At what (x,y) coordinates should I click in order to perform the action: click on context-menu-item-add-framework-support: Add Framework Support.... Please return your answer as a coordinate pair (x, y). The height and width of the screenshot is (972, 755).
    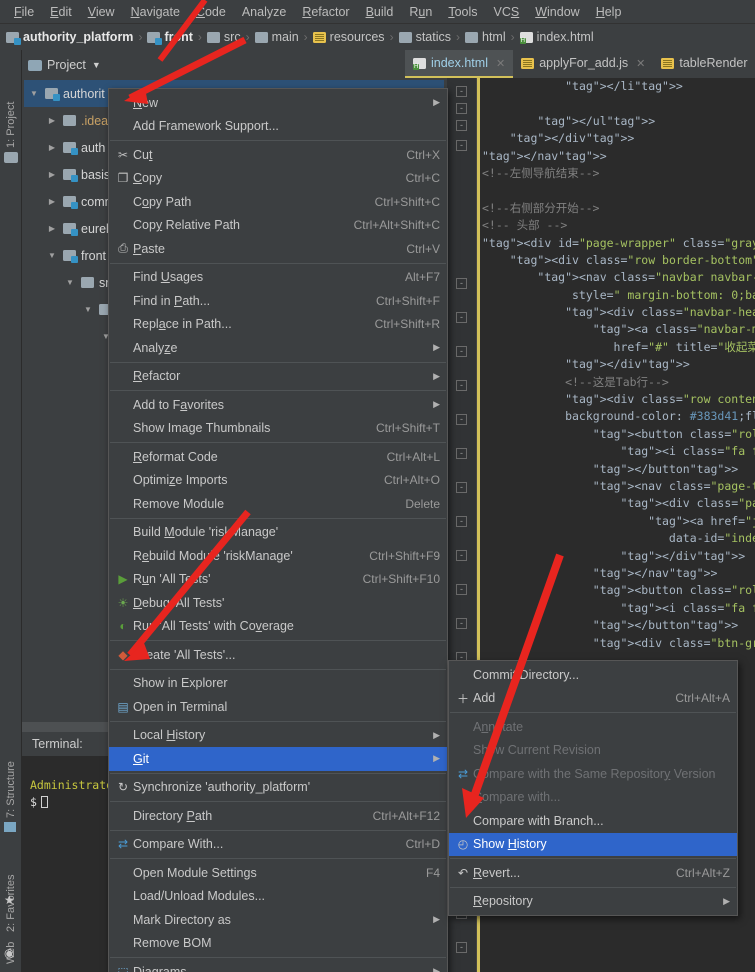
    Looking at the image, I should click on (278, 127).